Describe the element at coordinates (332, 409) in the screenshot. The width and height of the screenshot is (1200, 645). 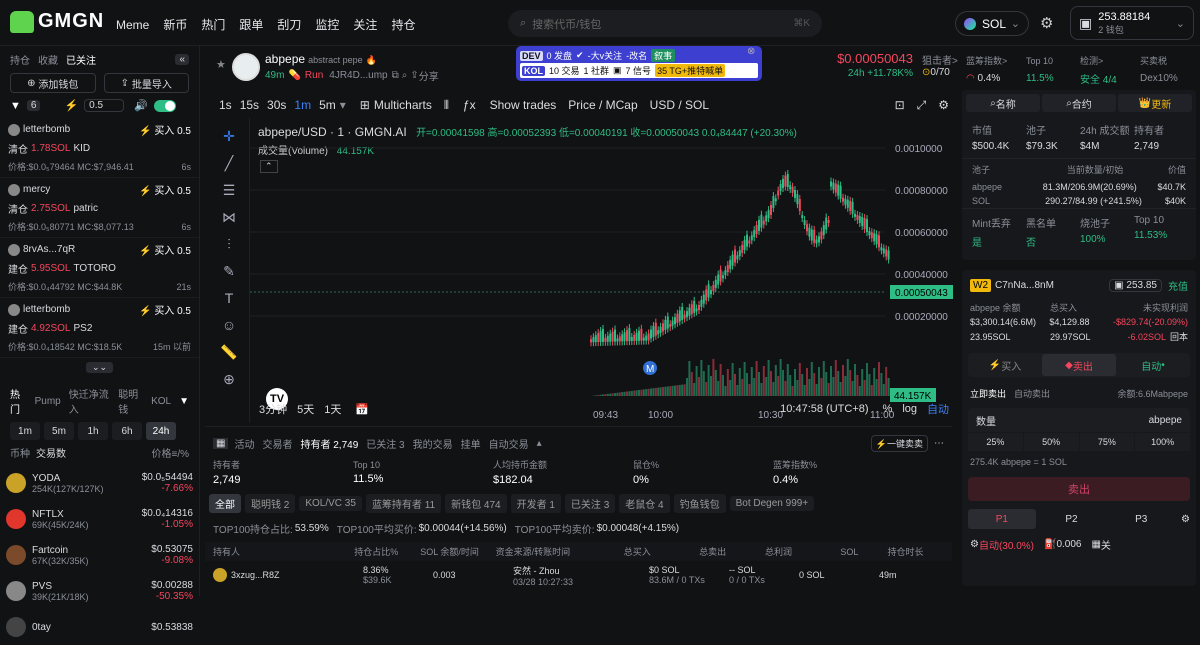
I see `range-1d: 1天` at that location.